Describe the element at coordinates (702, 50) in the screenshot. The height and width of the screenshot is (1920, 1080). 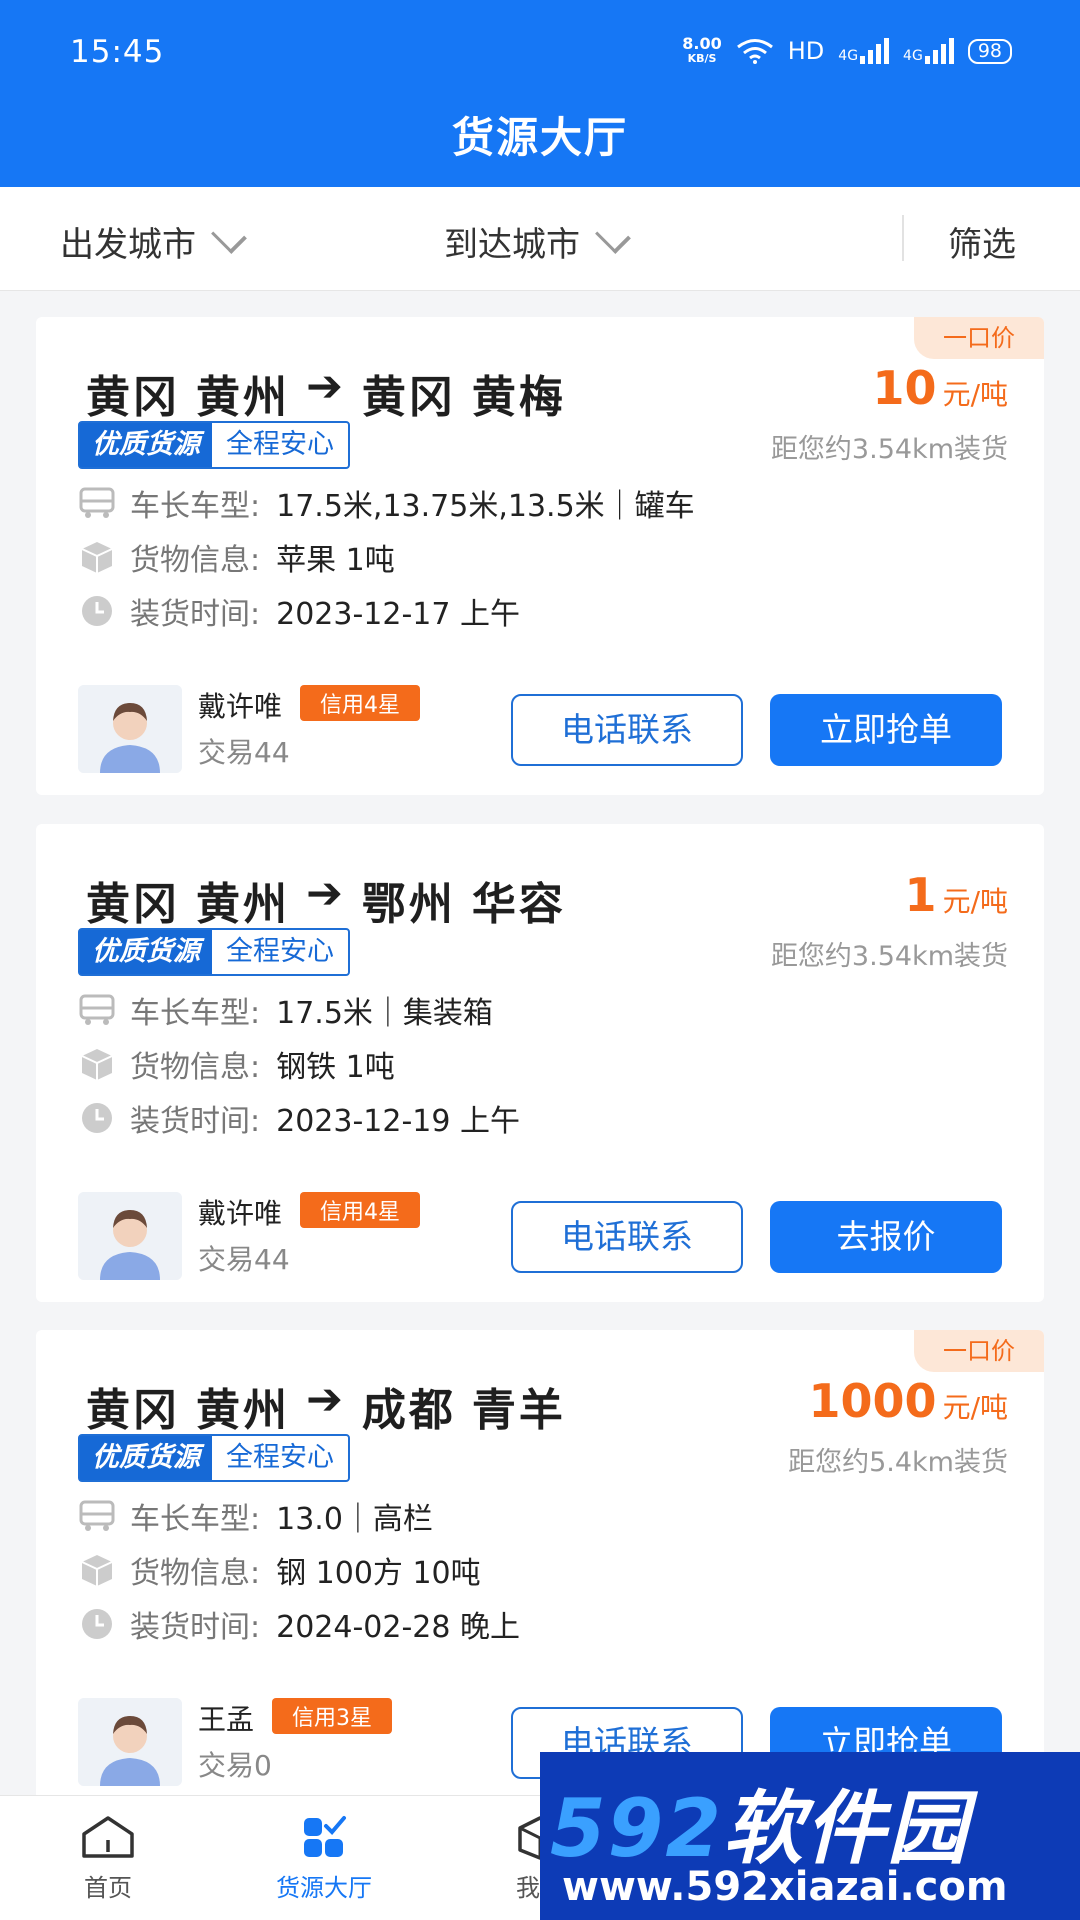
I see `network-speed: 8.00 KB/S` at that location.